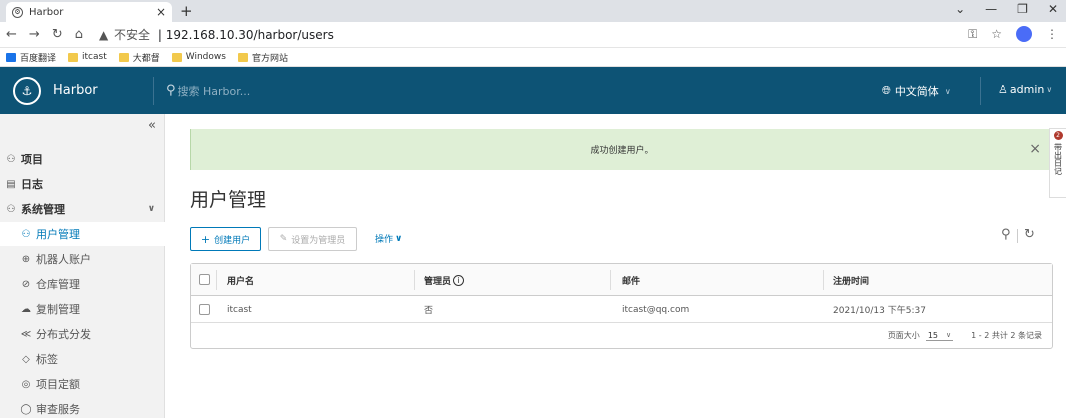 This screenshot has width=1066, height=418. Describe the element at coordinates (1017, 236) in the screenshot. I see `toolbar-divider` at that location.